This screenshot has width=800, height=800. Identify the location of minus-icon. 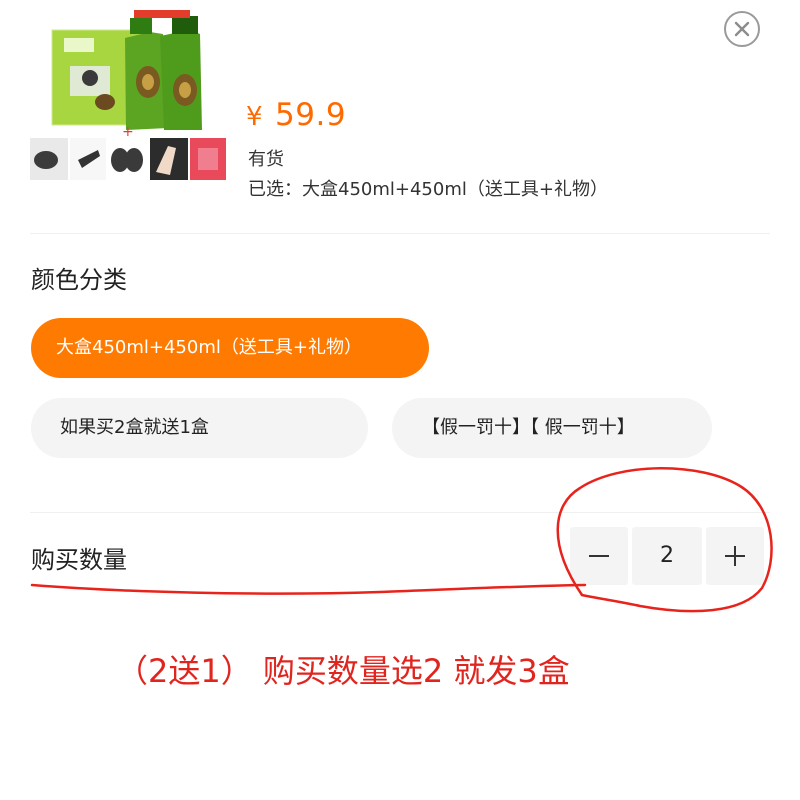
(599, 556).